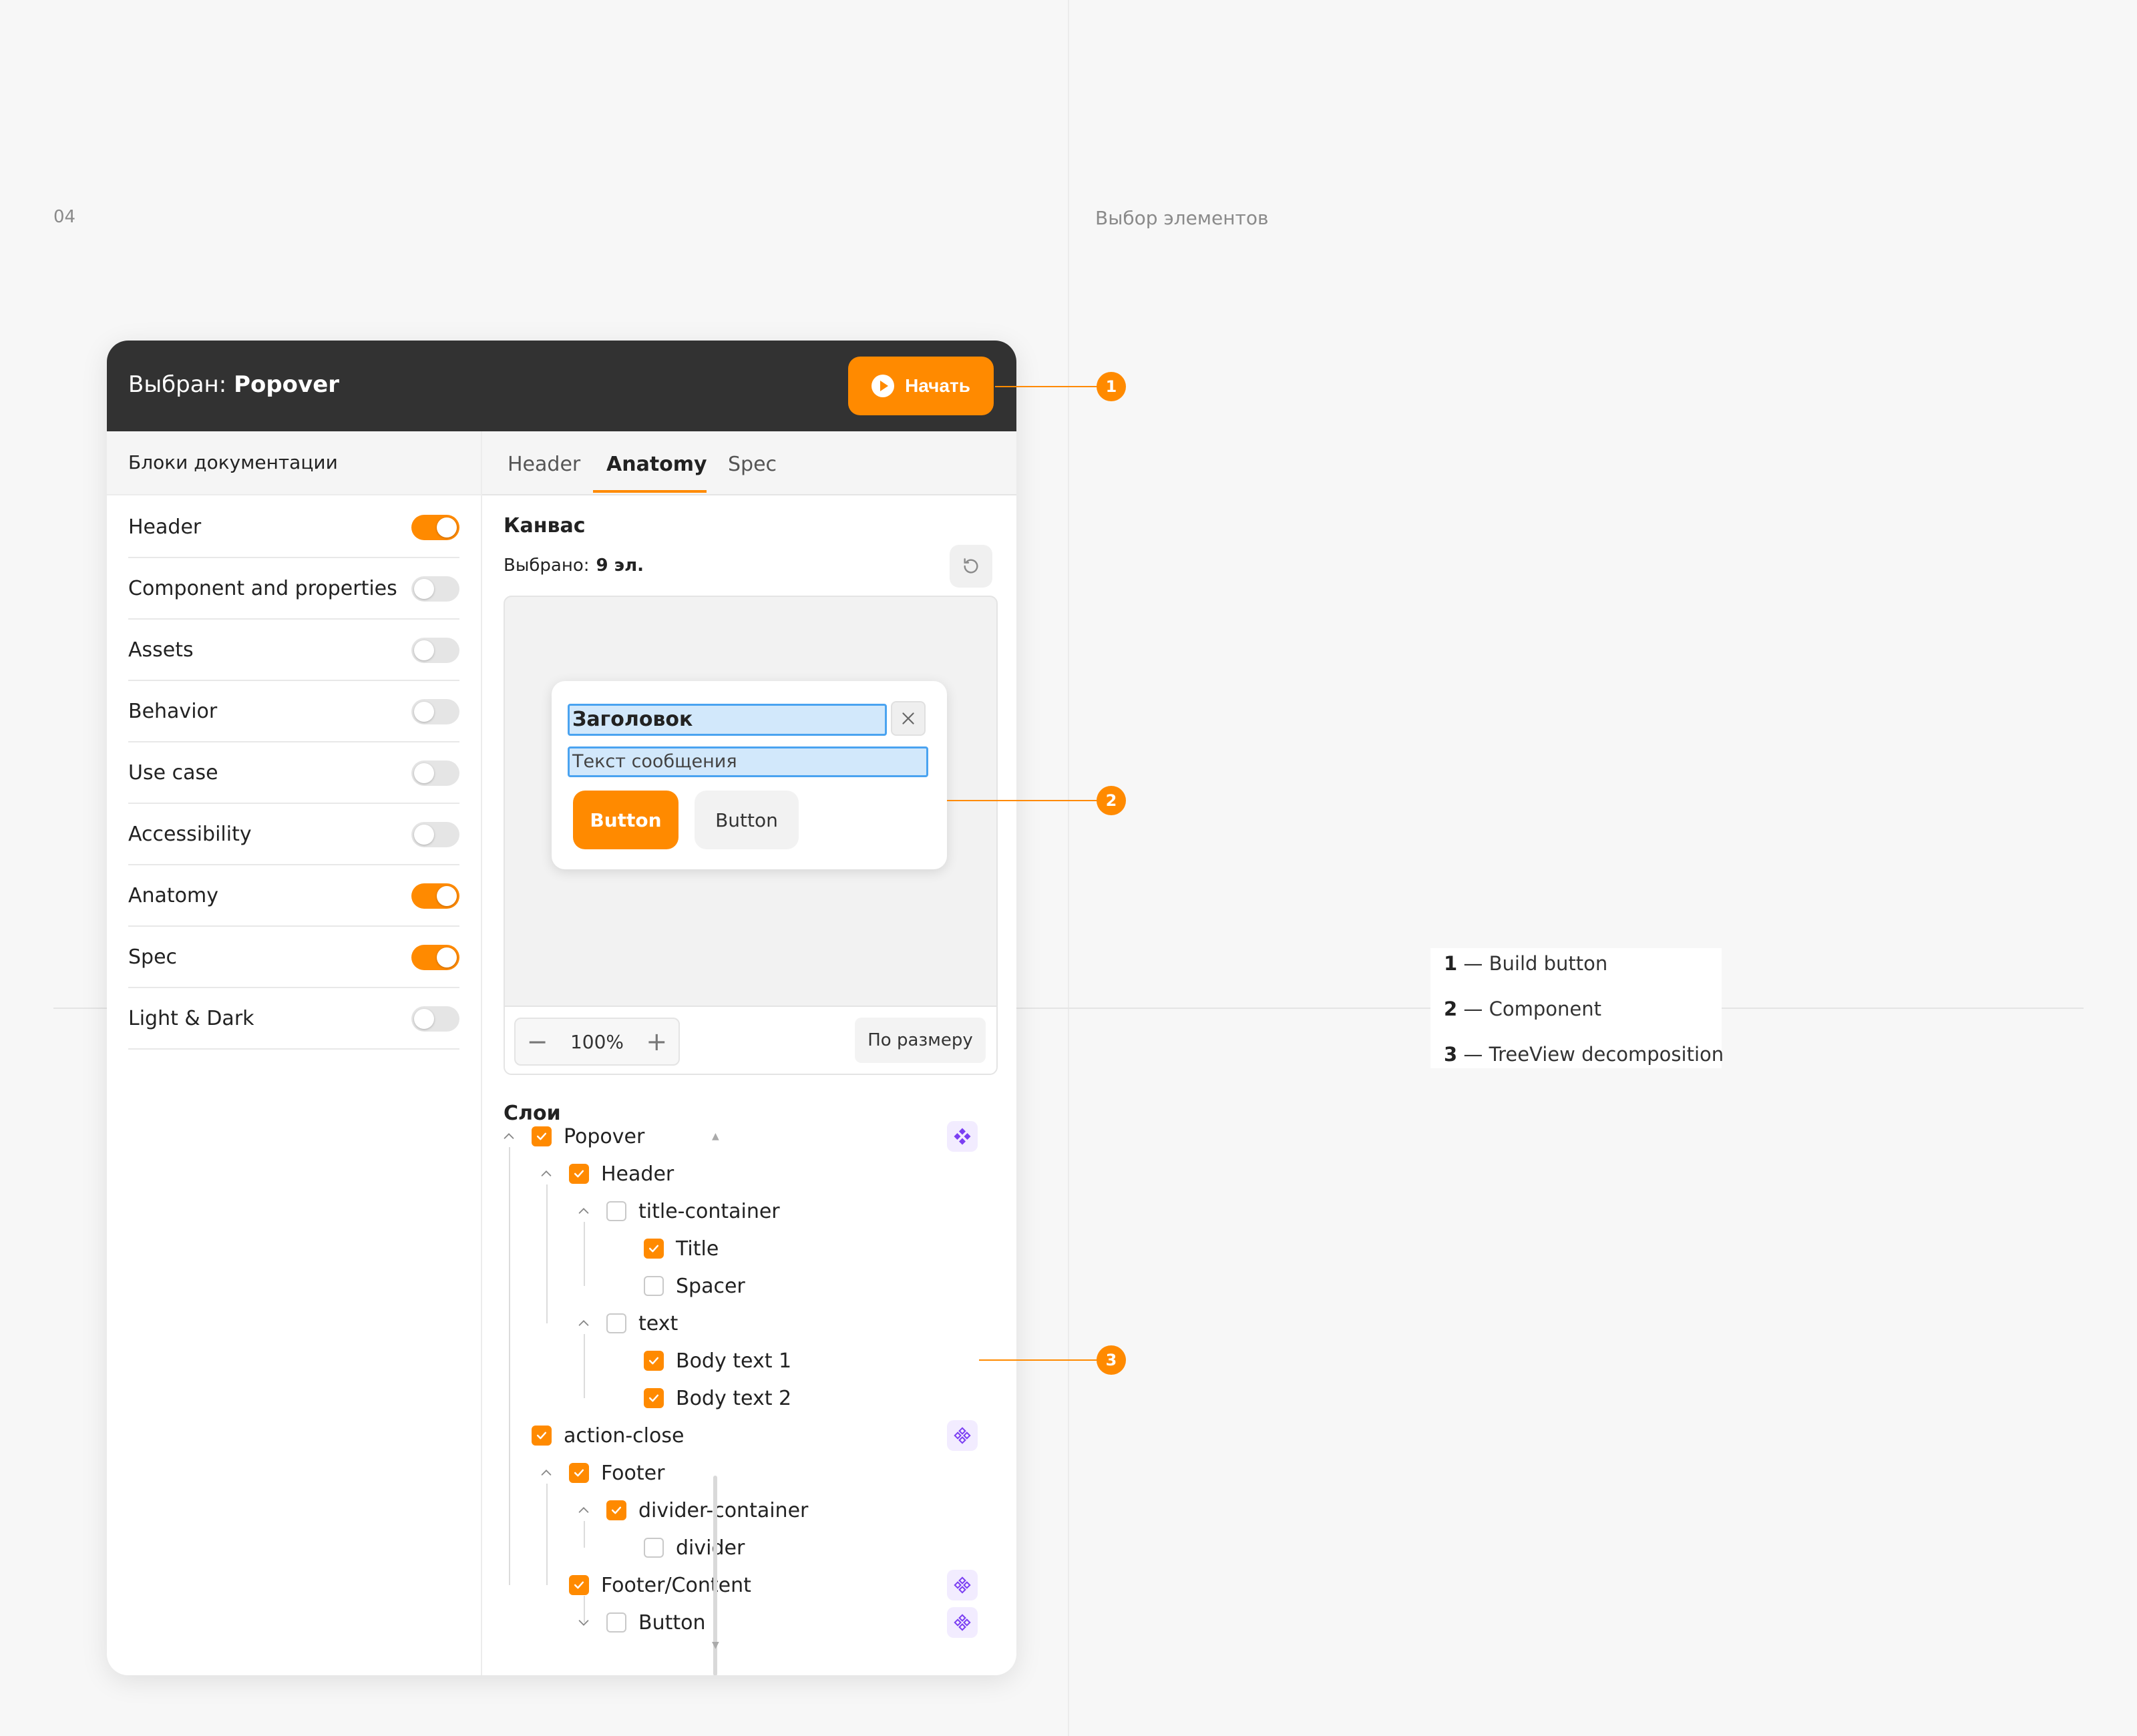 Image resolution: width=2137 pixels, height=1736 pixels. I want to click on block-label: Light & Dark, so click(191, 1019).